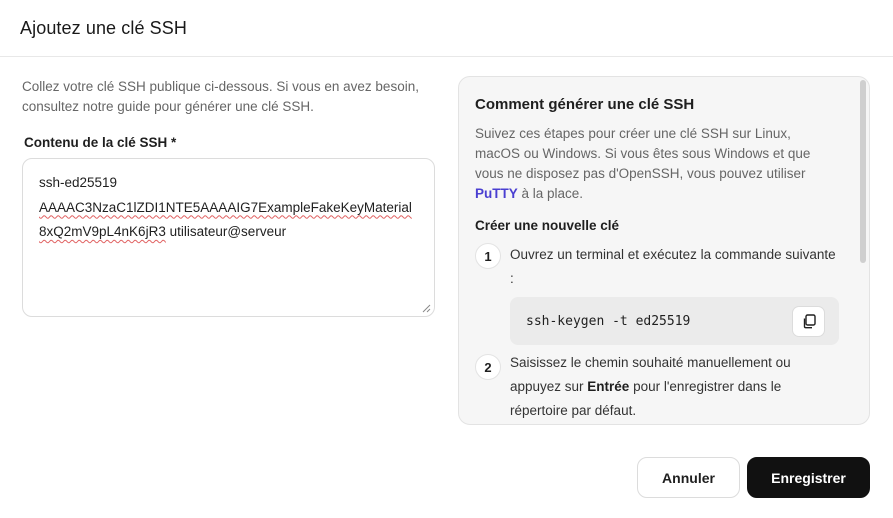 Image resolution: width=893 pixels, height=518 pixels. What do you see at coordinates (488, 256) in the screenshot?
I see `step-number: 1` at bounding box center [488, 256].